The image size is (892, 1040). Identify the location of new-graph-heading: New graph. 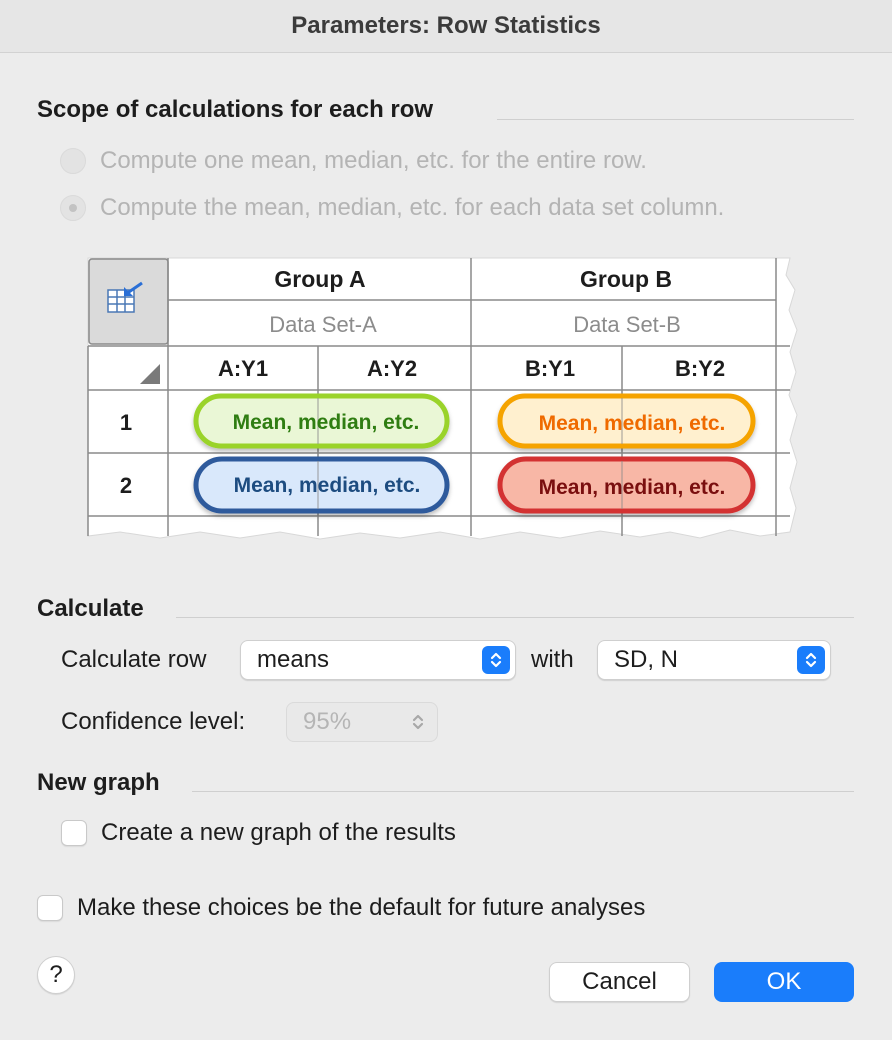
(98, 782).